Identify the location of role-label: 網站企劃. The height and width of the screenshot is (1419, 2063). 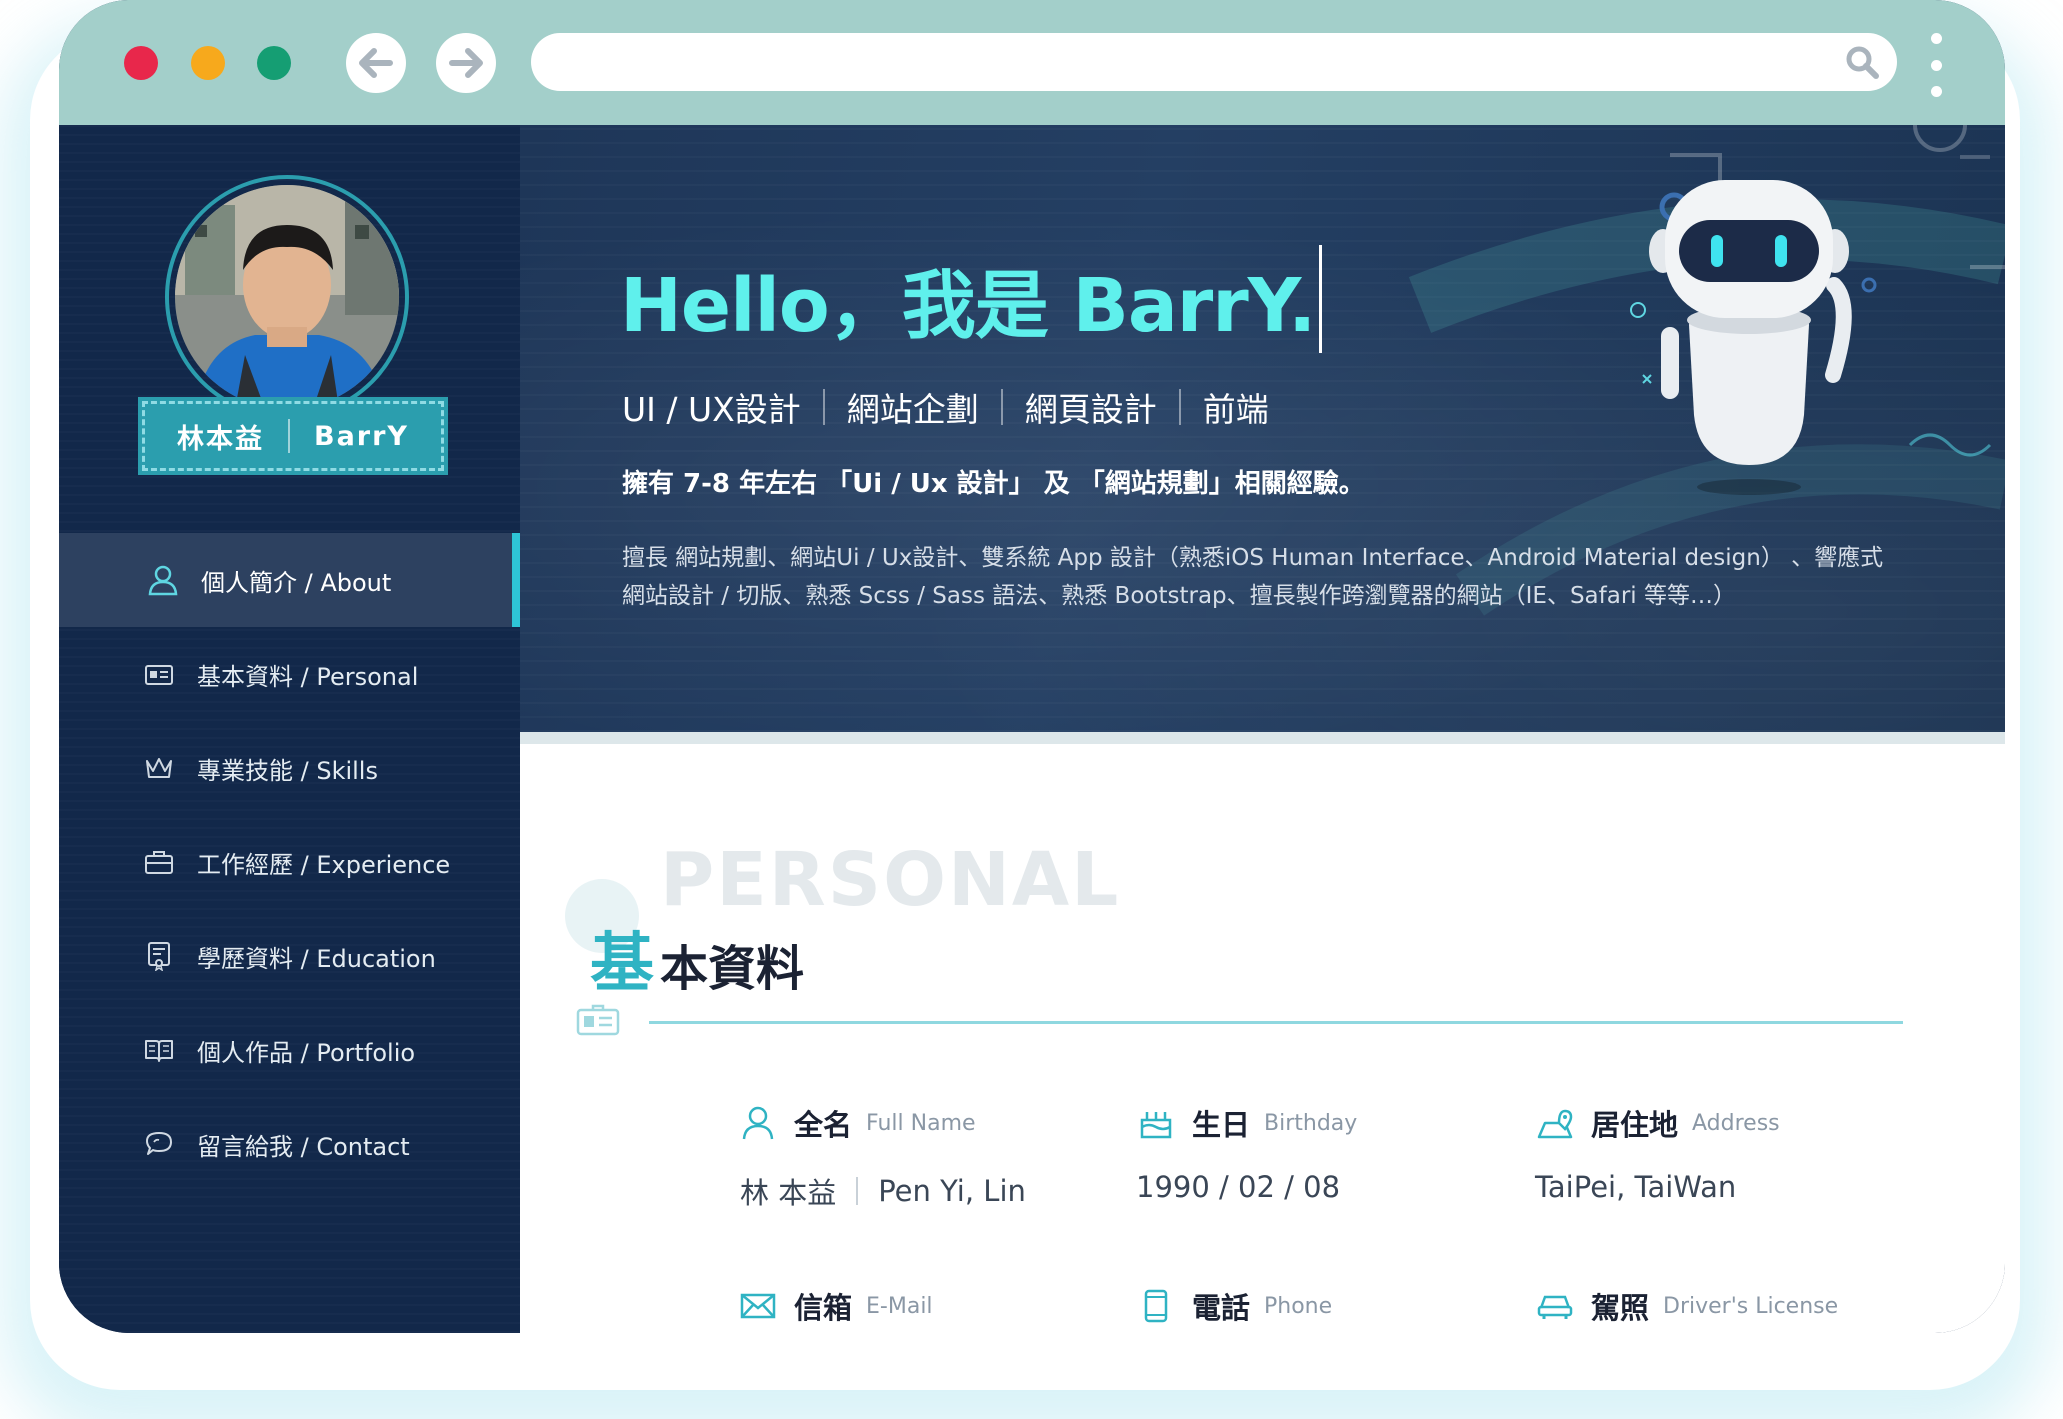
(912, 409).